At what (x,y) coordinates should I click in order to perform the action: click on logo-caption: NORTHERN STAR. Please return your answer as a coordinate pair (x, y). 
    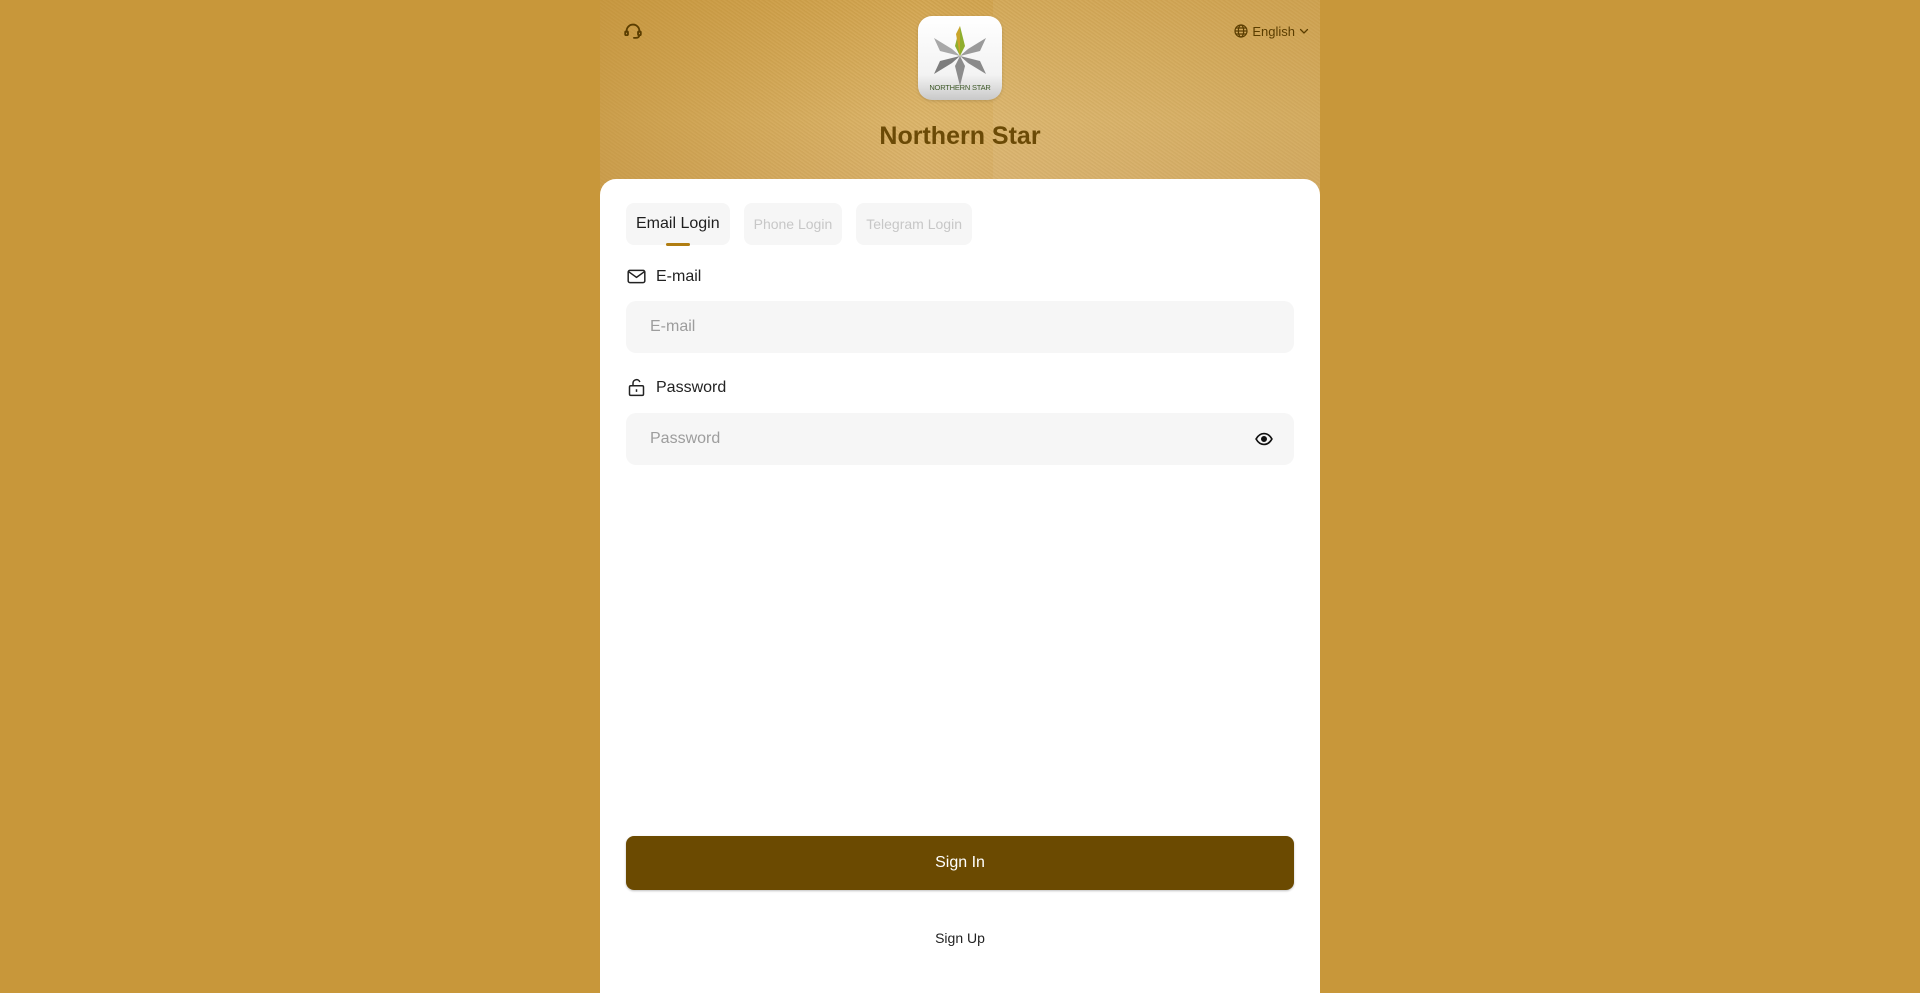
    Looking at the image, I should click on (960, 87).